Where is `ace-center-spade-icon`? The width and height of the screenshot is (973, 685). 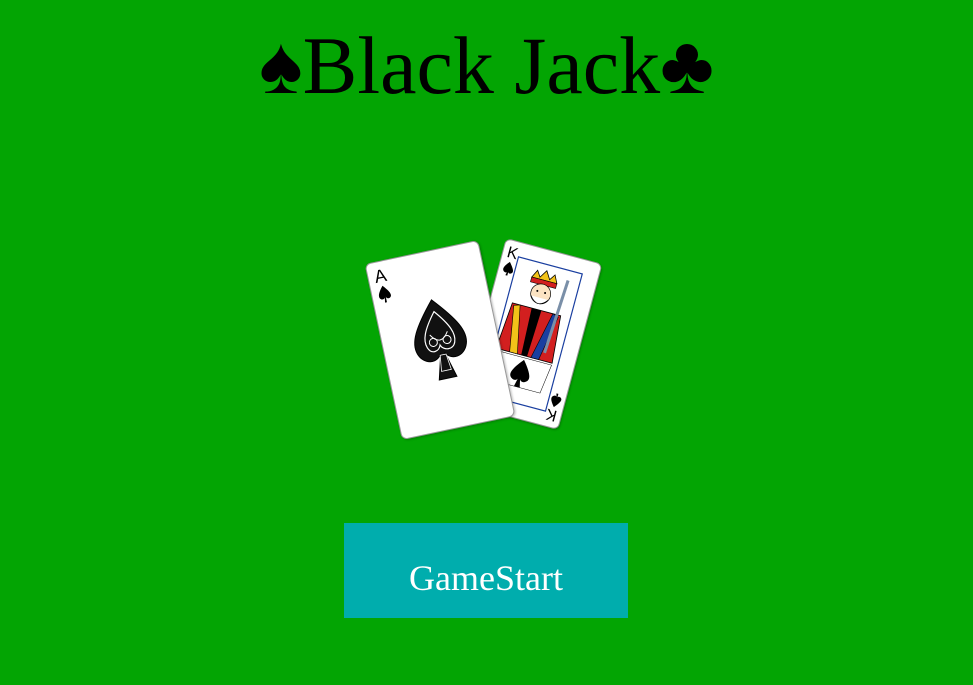 ace-center-spade-icon is located at coordinates (440, 340).